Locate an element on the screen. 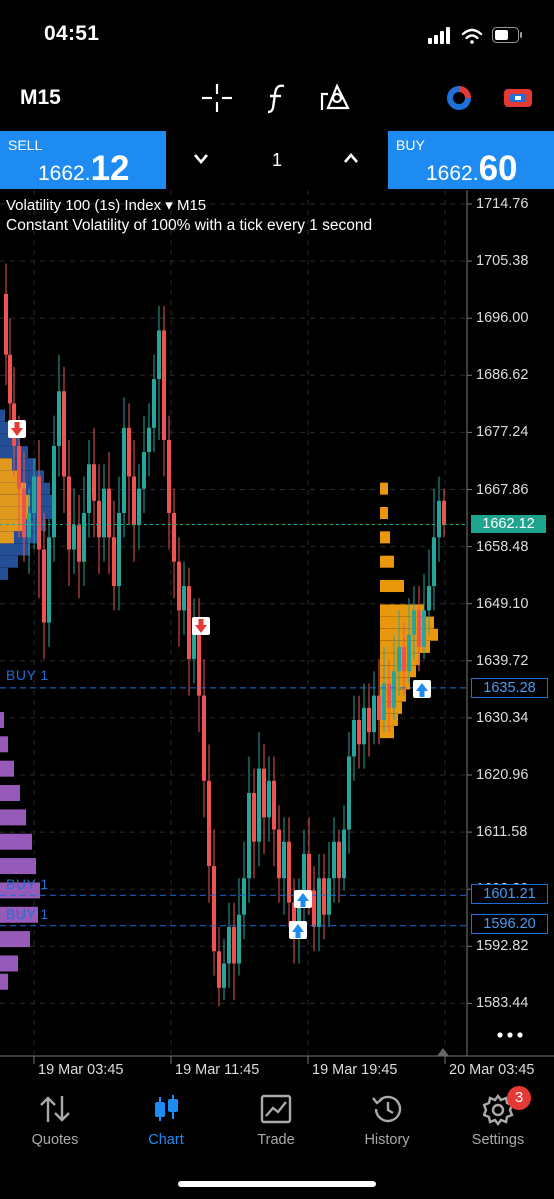 This screenshot has width=554, height=1199. price-tick: 1686.62 is located at coordinates (502, 375).